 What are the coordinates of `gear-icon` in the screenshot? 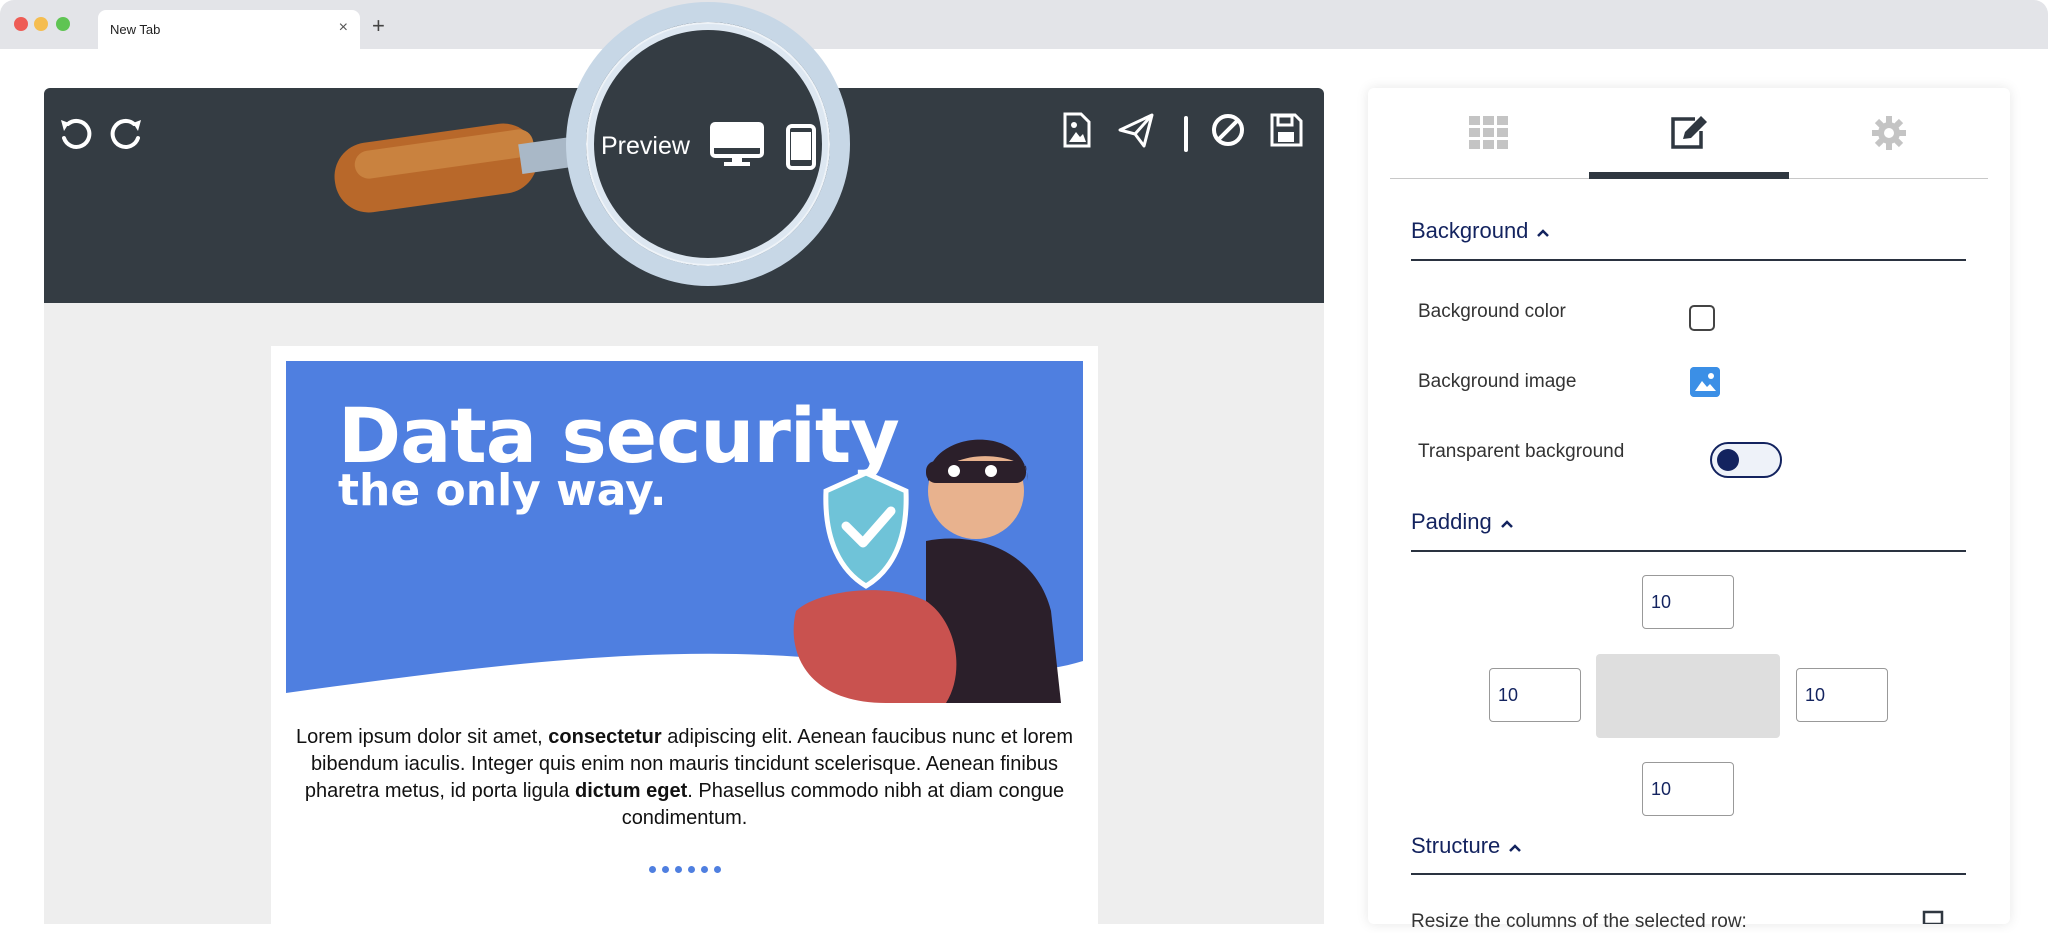 It's located at (1889, 133).